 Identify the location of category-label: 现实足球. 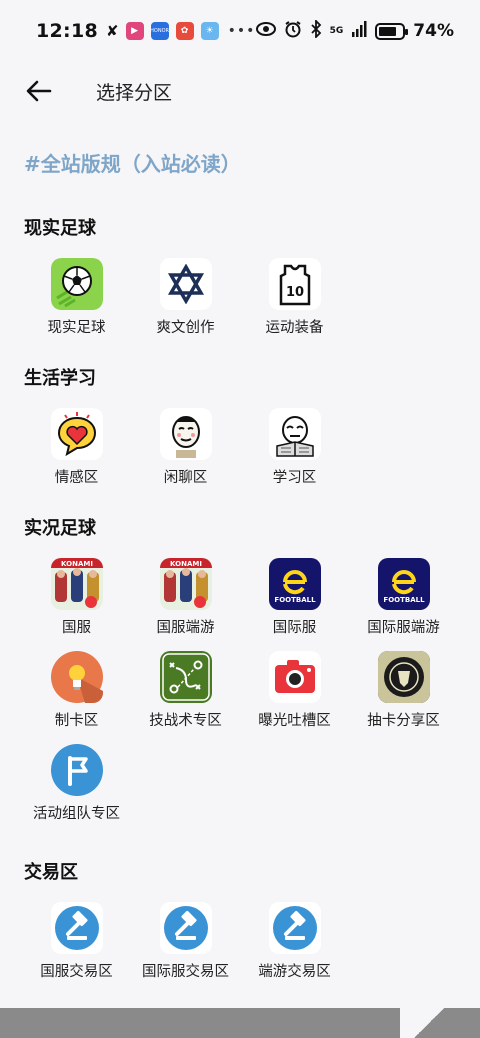
(76, 328).